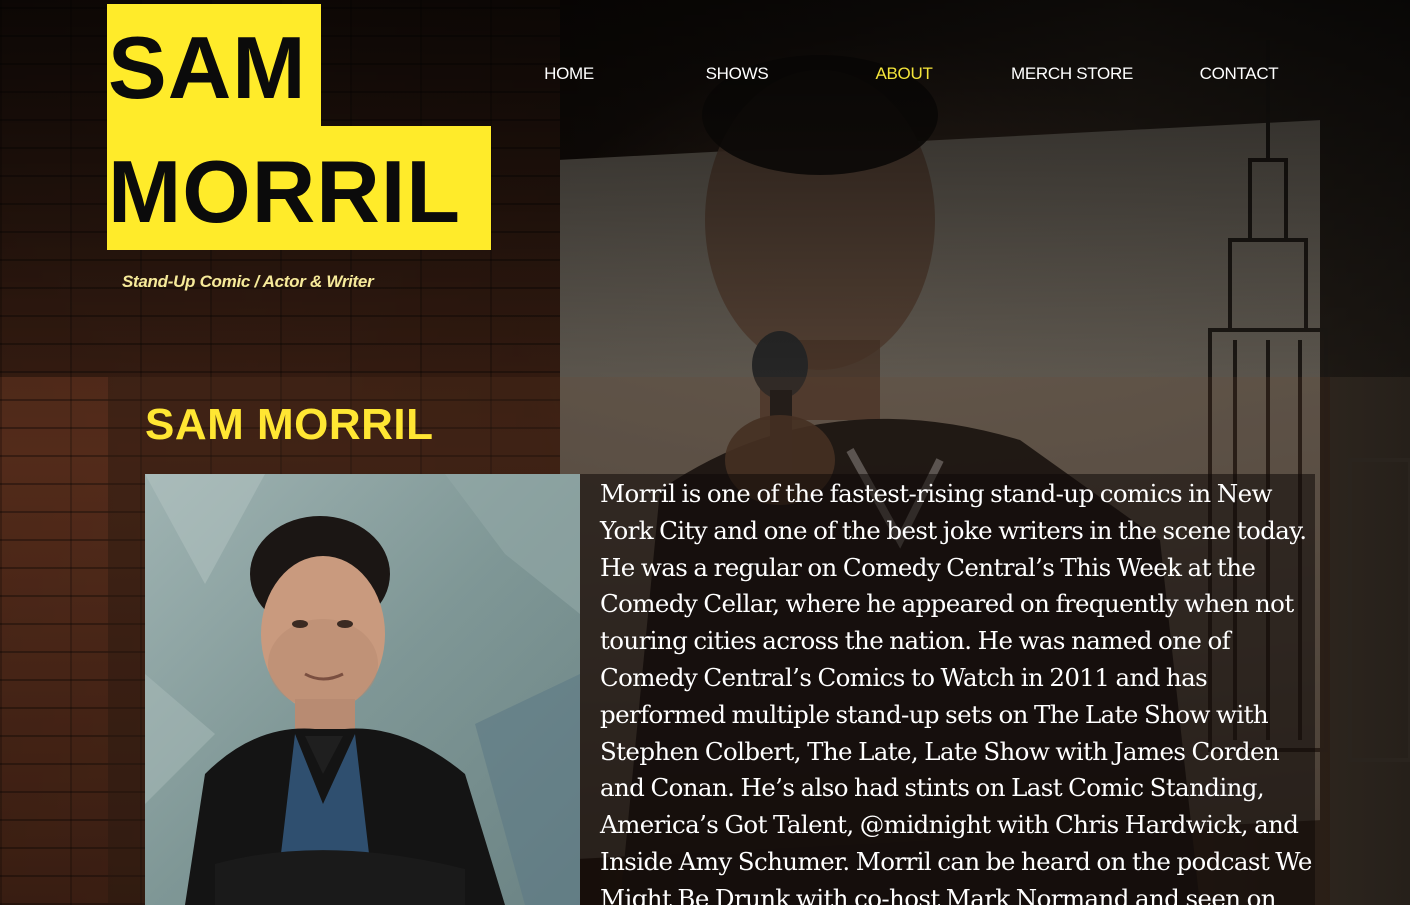 The image size is (1410, 905). I want to click on headshot-illustration, so click(362, 689).